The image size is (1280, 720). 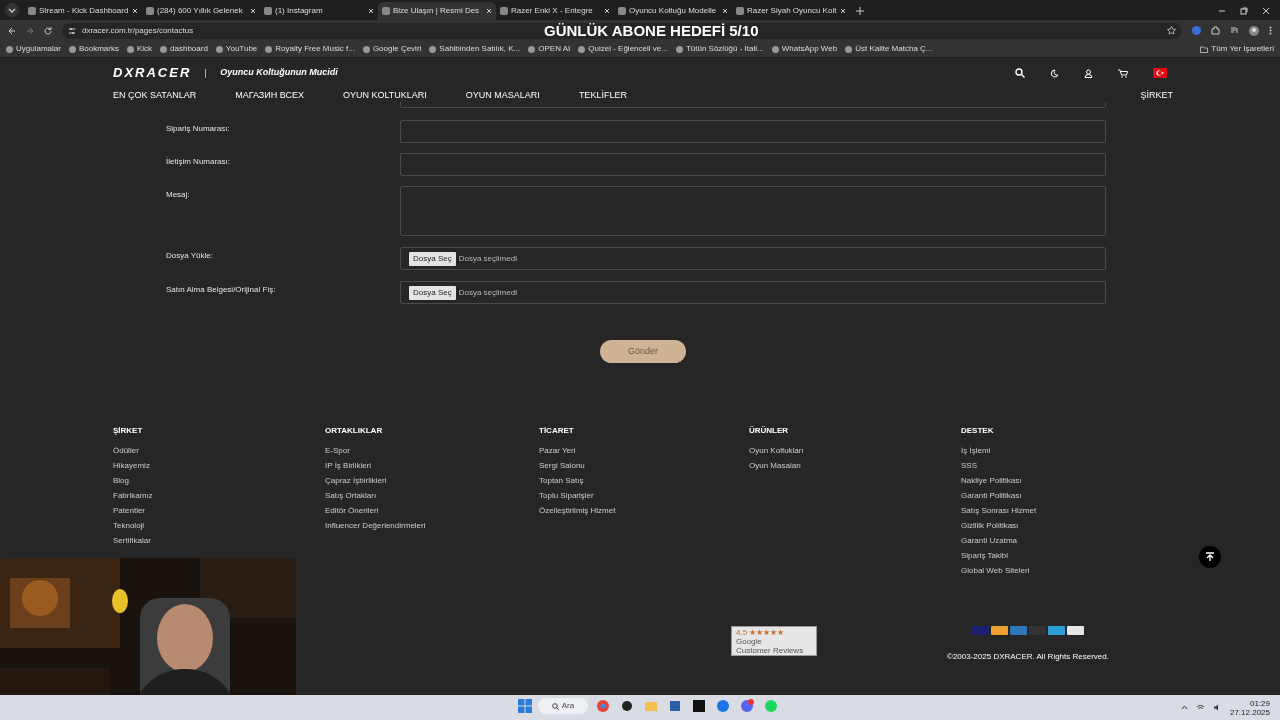 I want to click on bookmark-item: Google Çeviri, so click(x=392, y=49).